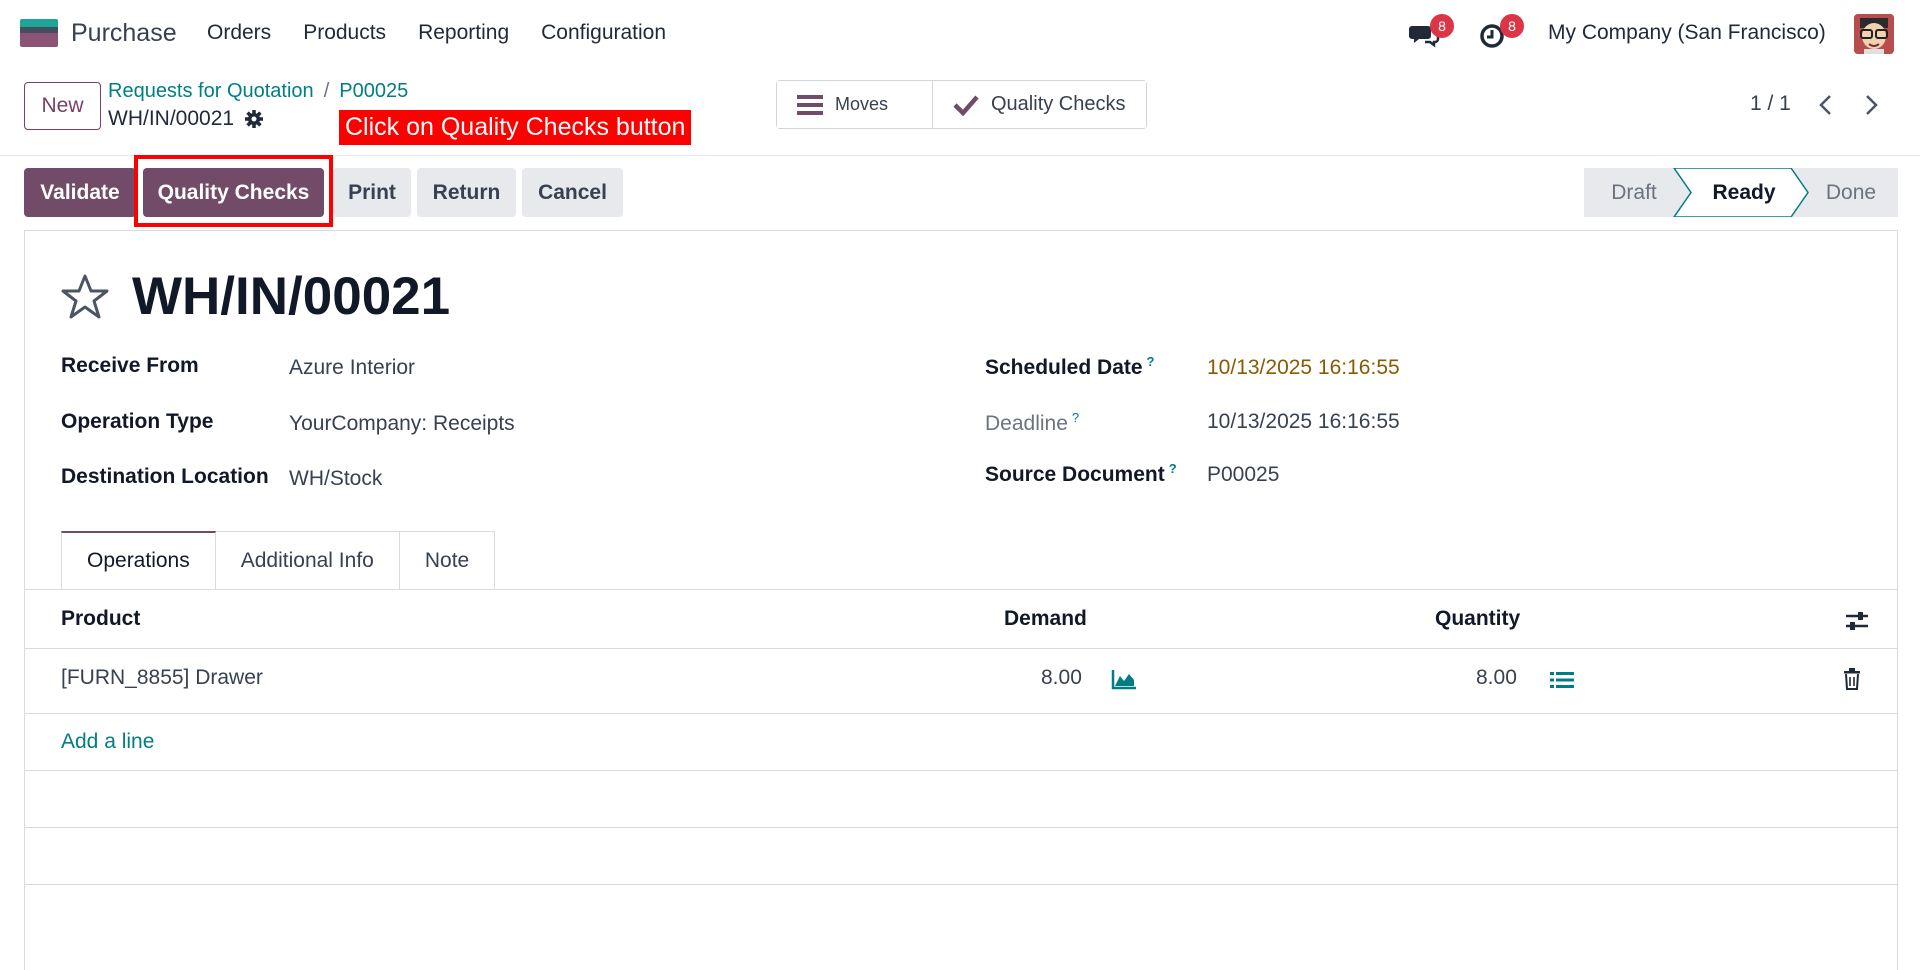 The image size is (1920, 970). What do you see at coordinates (1496, 678) in the screenshot?
I see `row-quantity: 8.00` at bounding box center [1496, 678].